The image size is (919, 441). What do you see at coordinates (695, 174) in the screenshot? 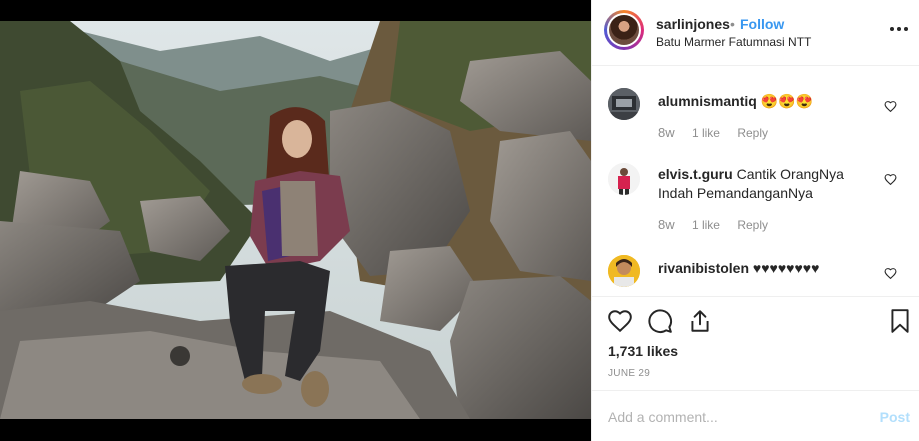
I see `comment-username: elvis.t.guru` at bounding box center [695, 174].